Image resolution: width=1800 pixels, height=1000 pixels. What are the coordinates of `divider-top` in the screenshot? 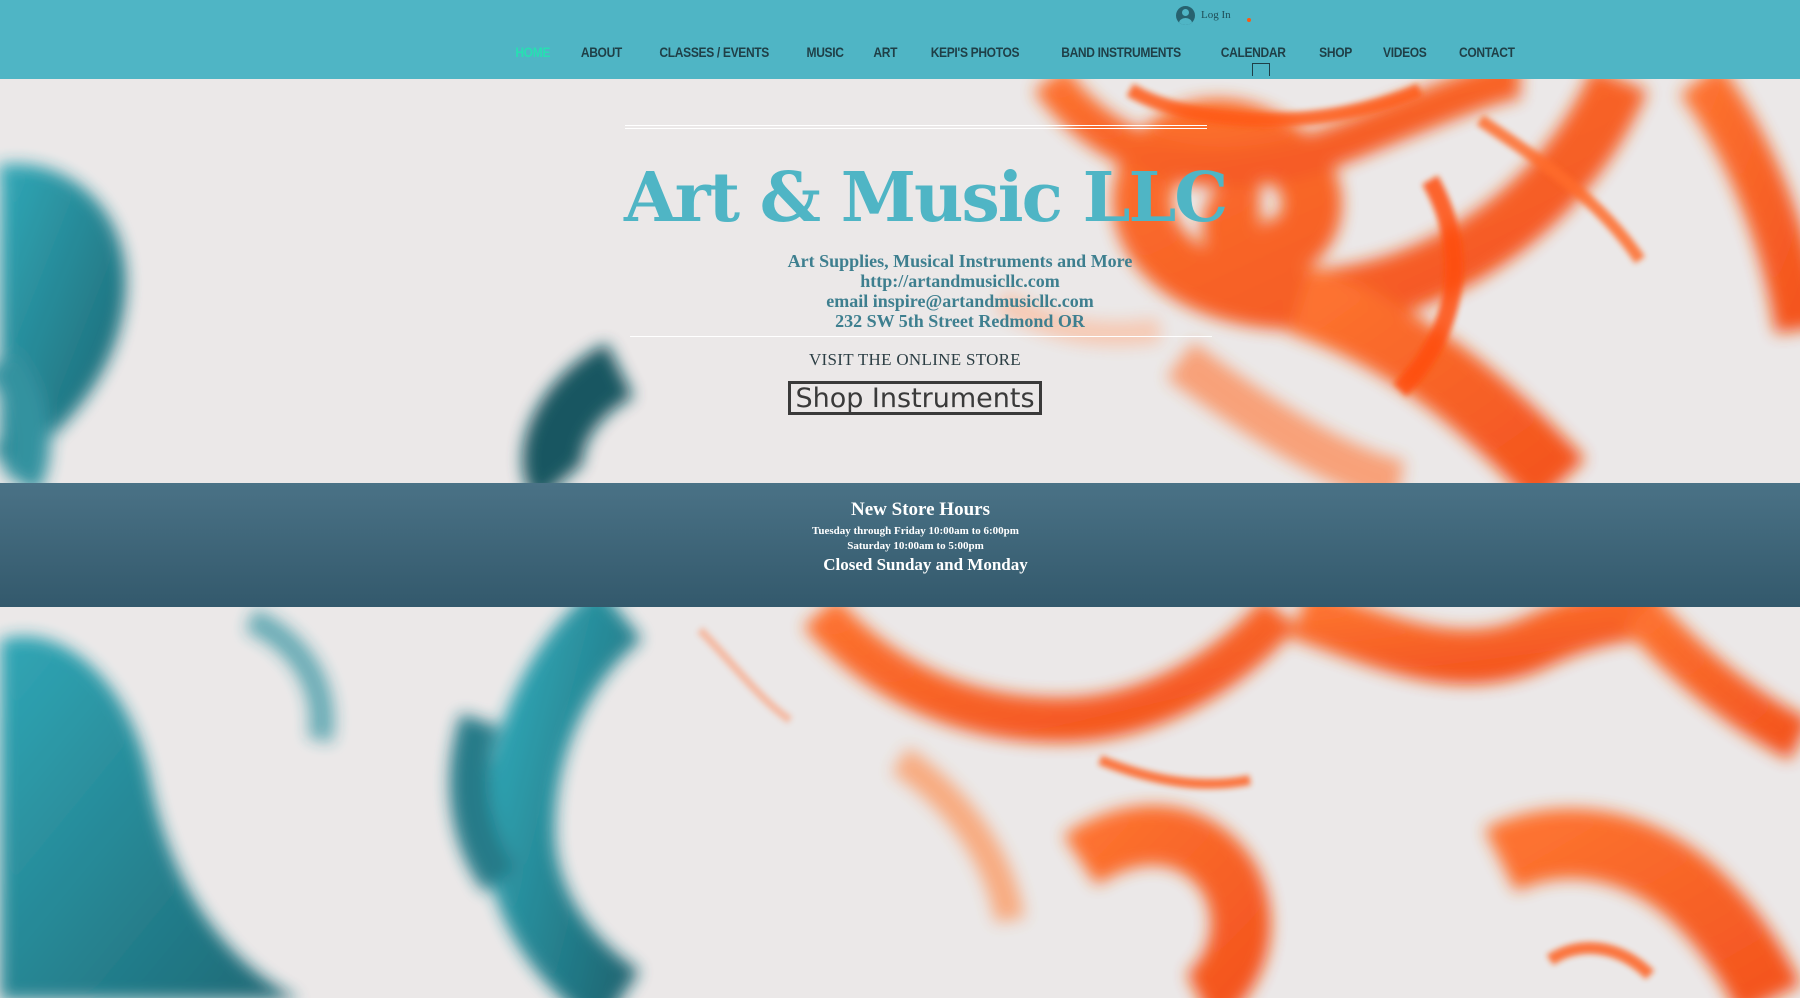 It's located at (916, 125).